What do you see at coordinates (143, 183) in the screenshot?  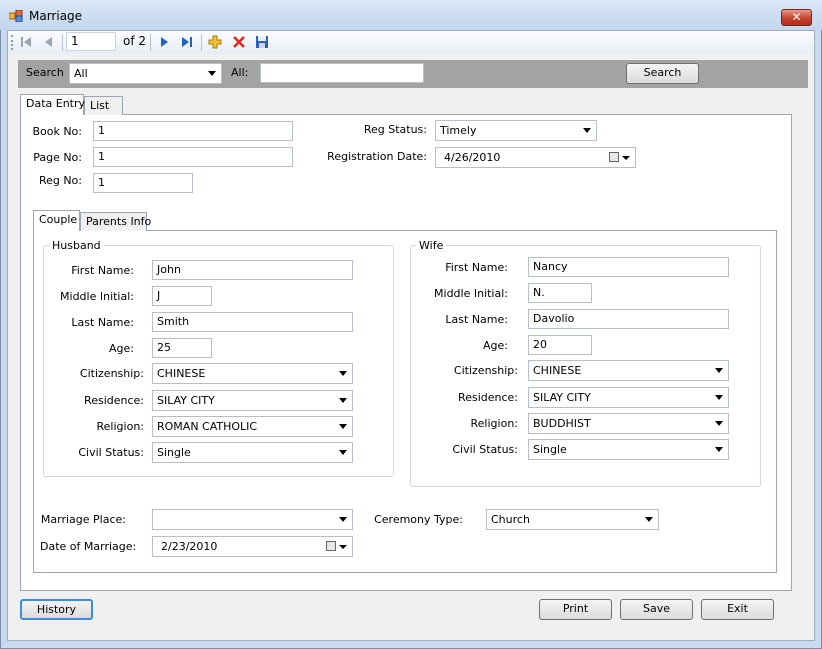 I see `reg-no-input: 1` at bounding box center [143, 183].